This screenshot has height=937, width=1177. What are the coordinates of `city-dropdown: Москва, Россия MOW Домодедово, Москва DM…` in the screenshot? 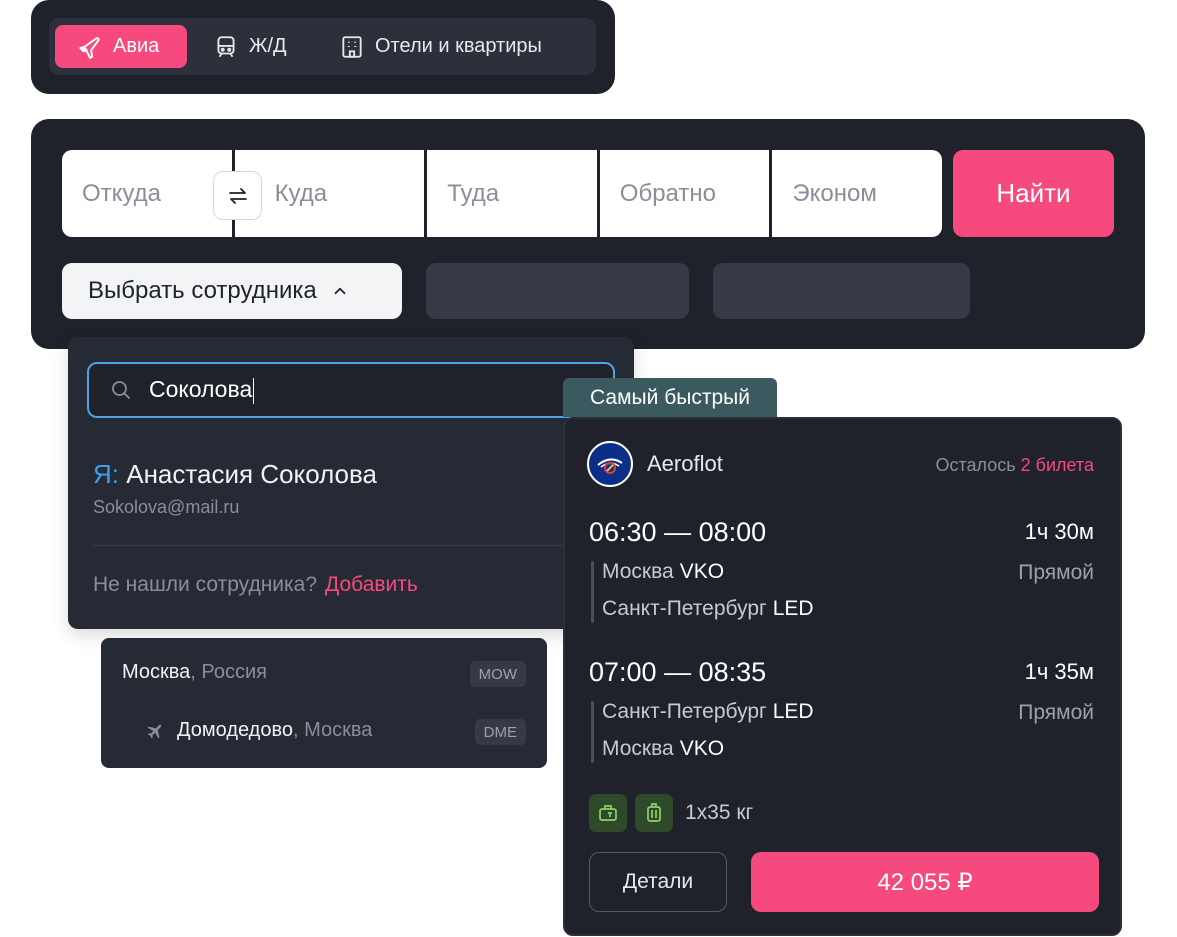 It's located at (324, 703).